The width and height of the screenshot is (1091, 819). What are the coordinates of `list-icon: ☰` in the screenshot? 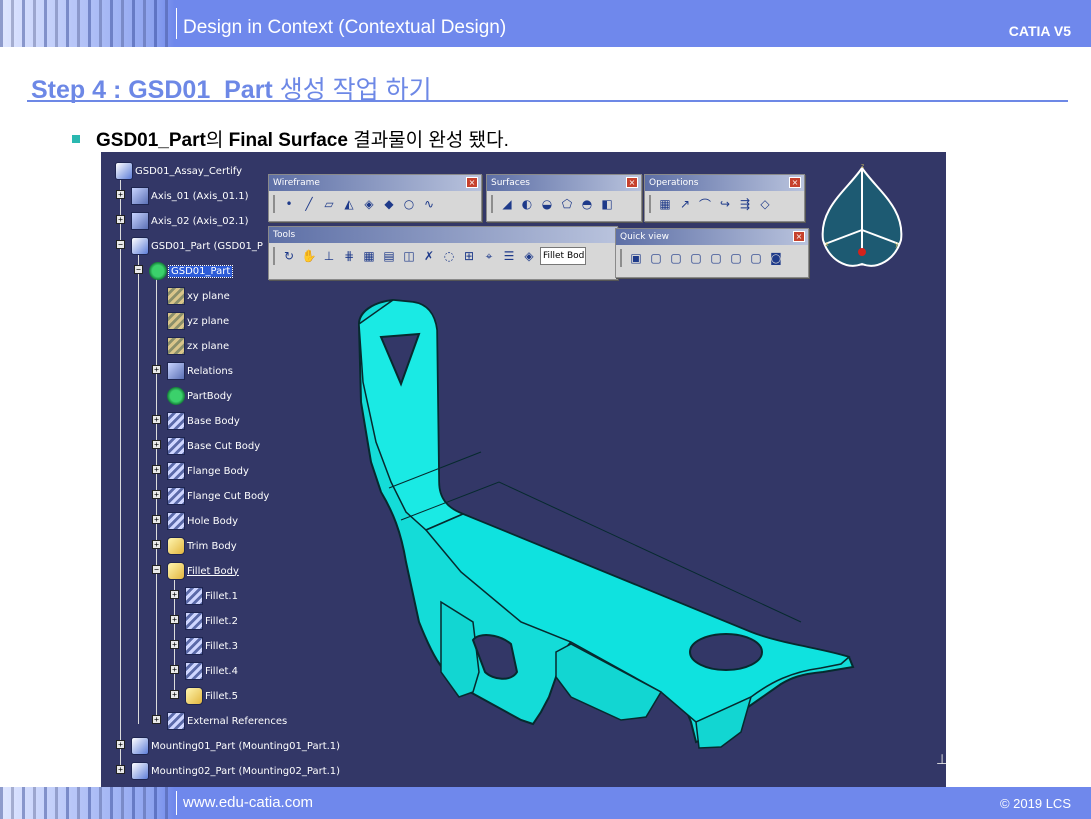 It's located at (509, 256).